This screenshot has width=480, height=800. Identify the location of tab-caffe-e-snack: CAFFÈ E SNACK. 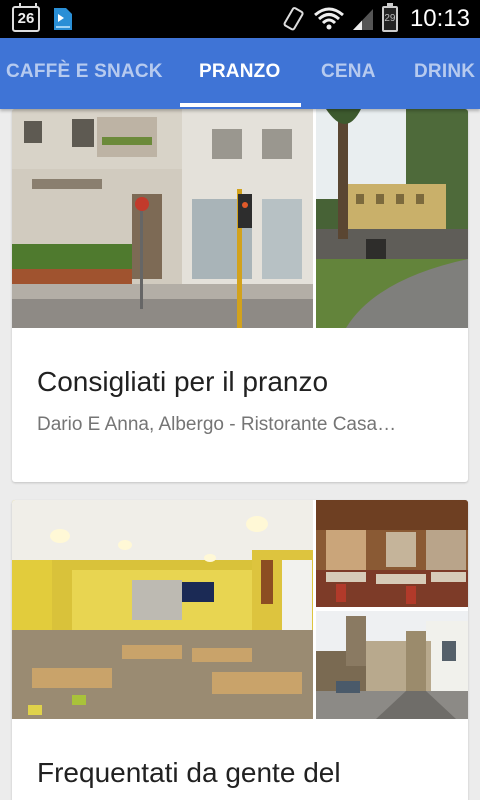
(84, 73).